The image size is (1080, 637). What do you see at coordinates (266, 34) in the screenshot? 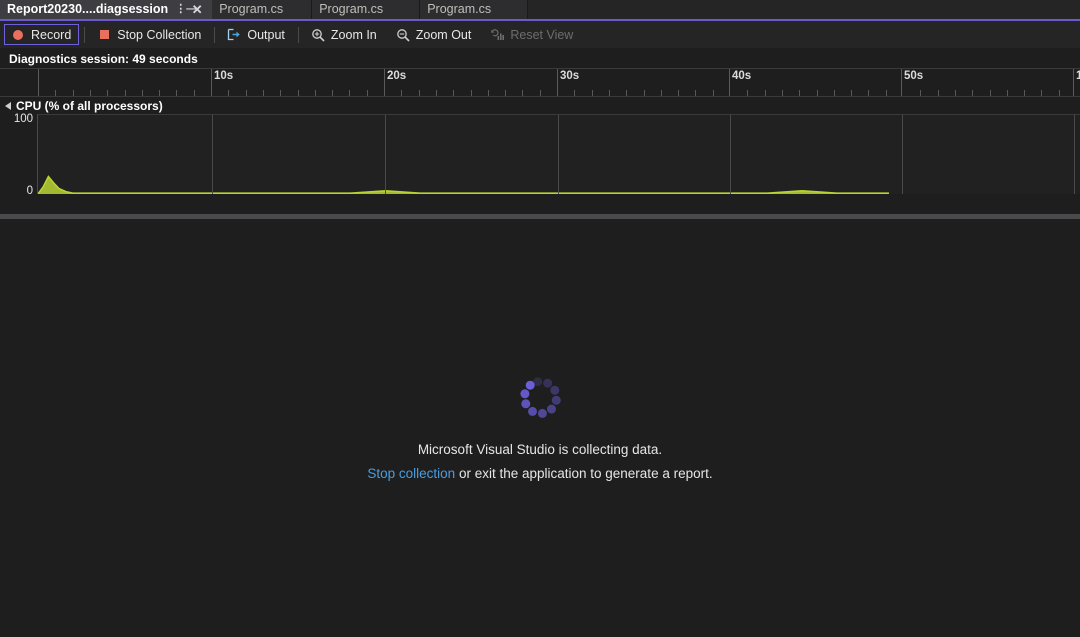
I see `output-button-label: Output` at bounding box center [266, 34].